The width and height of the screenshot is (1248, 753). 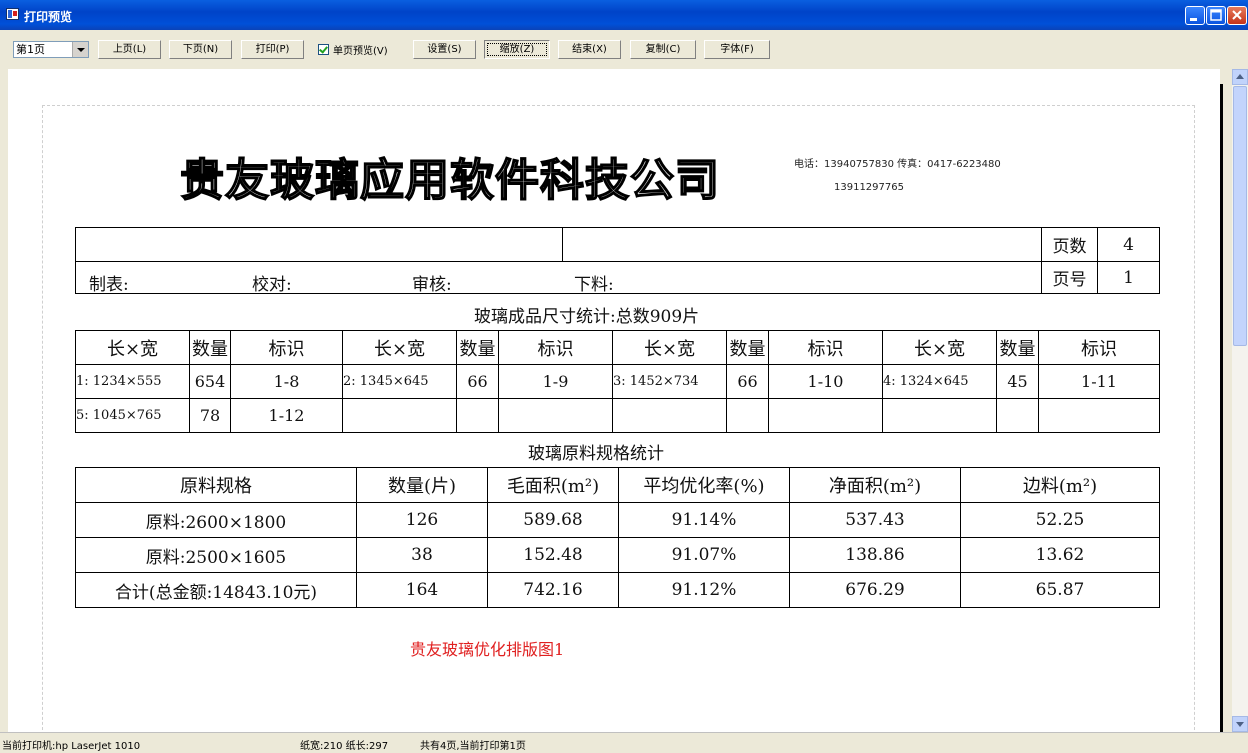 What do you see at coordinates (210, 381) in the screenshot?
I see `size-cell: 654` at bounding box center [210, 381].